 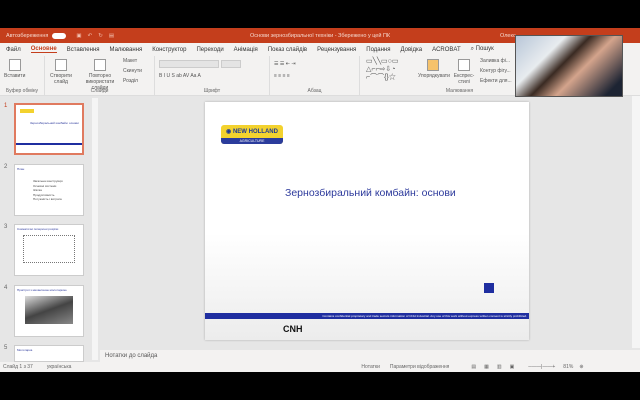 What do you see at coordinates (111, 36) in the screenshot?
I see `present-icon: ▤` at bounding box center [111, 36].